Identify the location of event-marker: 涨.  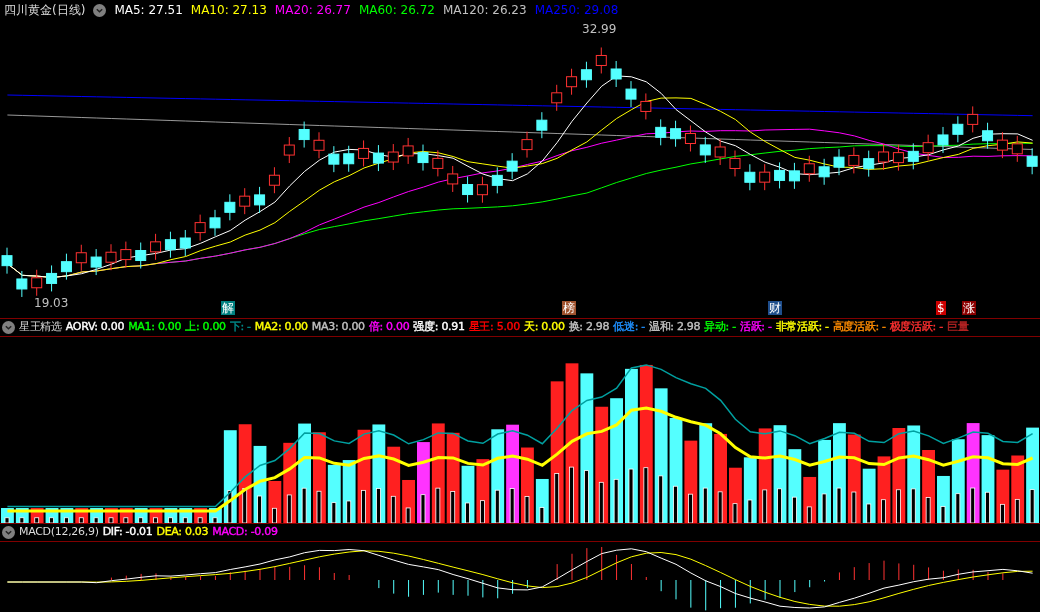
(969, 308).